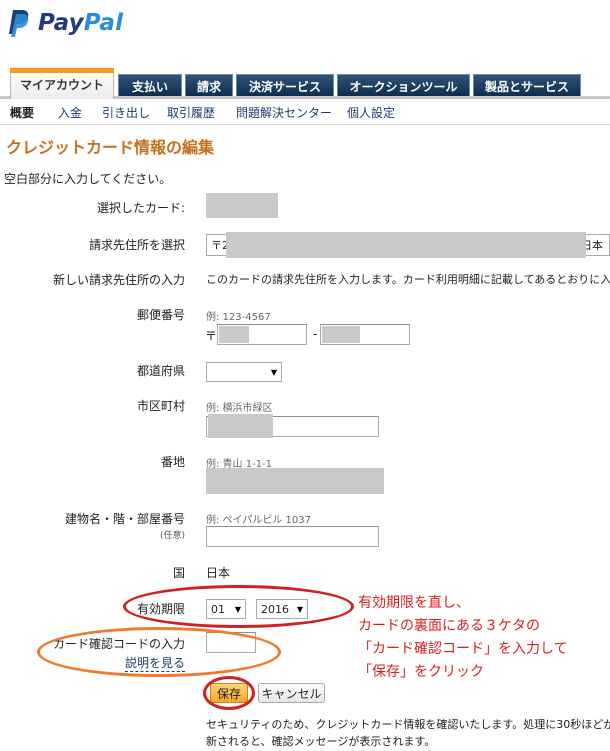 The height and width of the screenshot is (751, 610). I want to click on paypal-p-icon, so click(19, 23).